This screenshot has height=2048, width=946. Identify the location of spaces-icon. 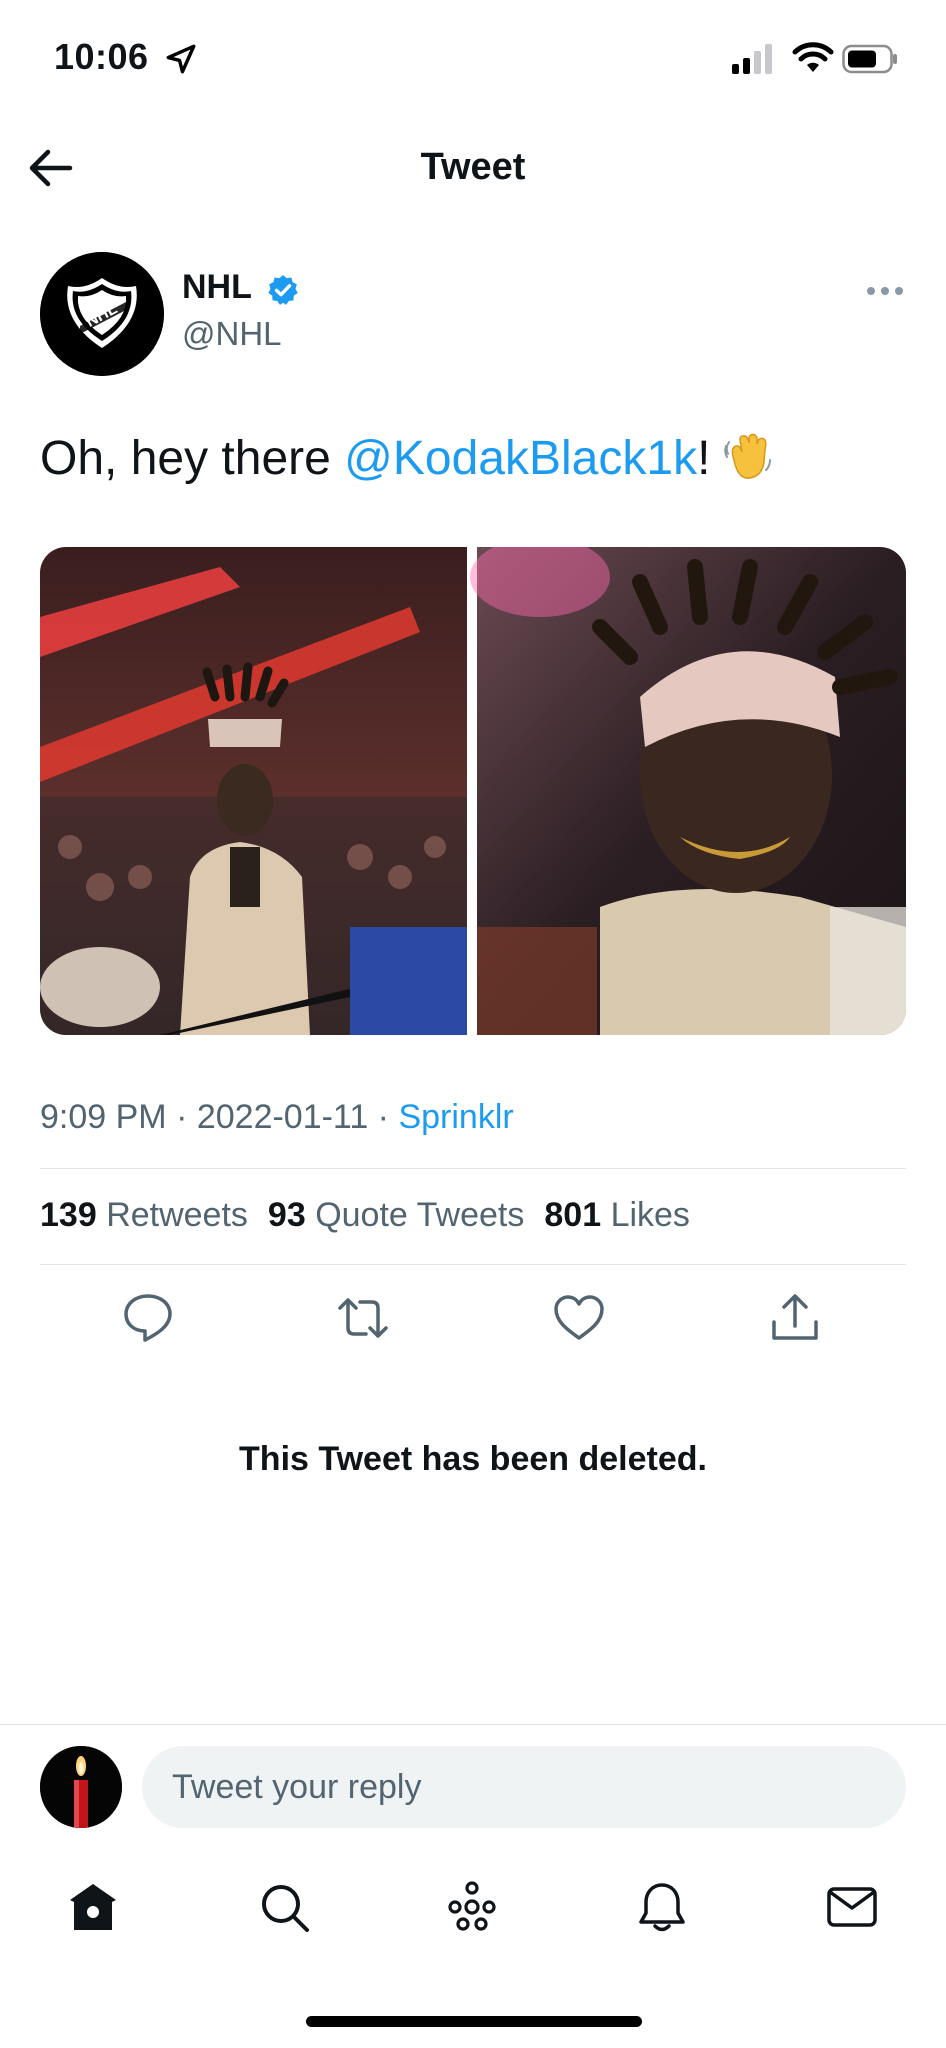
(472, 1907).